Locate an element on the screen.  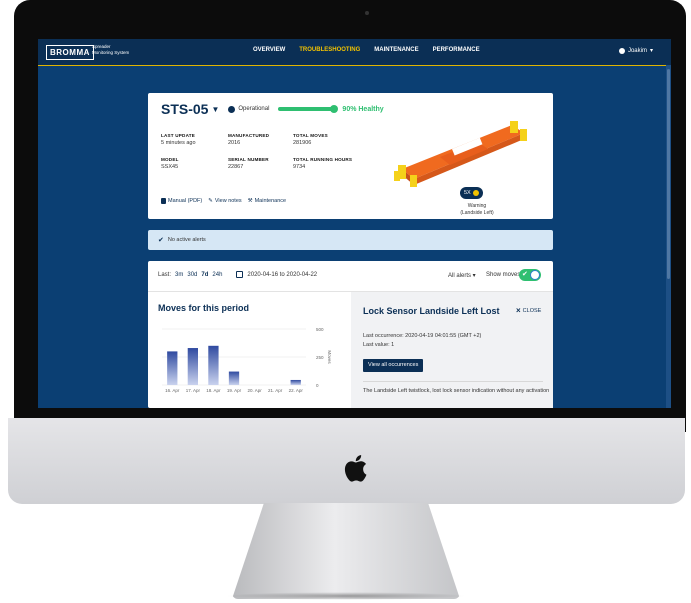
show-moves-label: Show moves is located at coordinates (503, 275).